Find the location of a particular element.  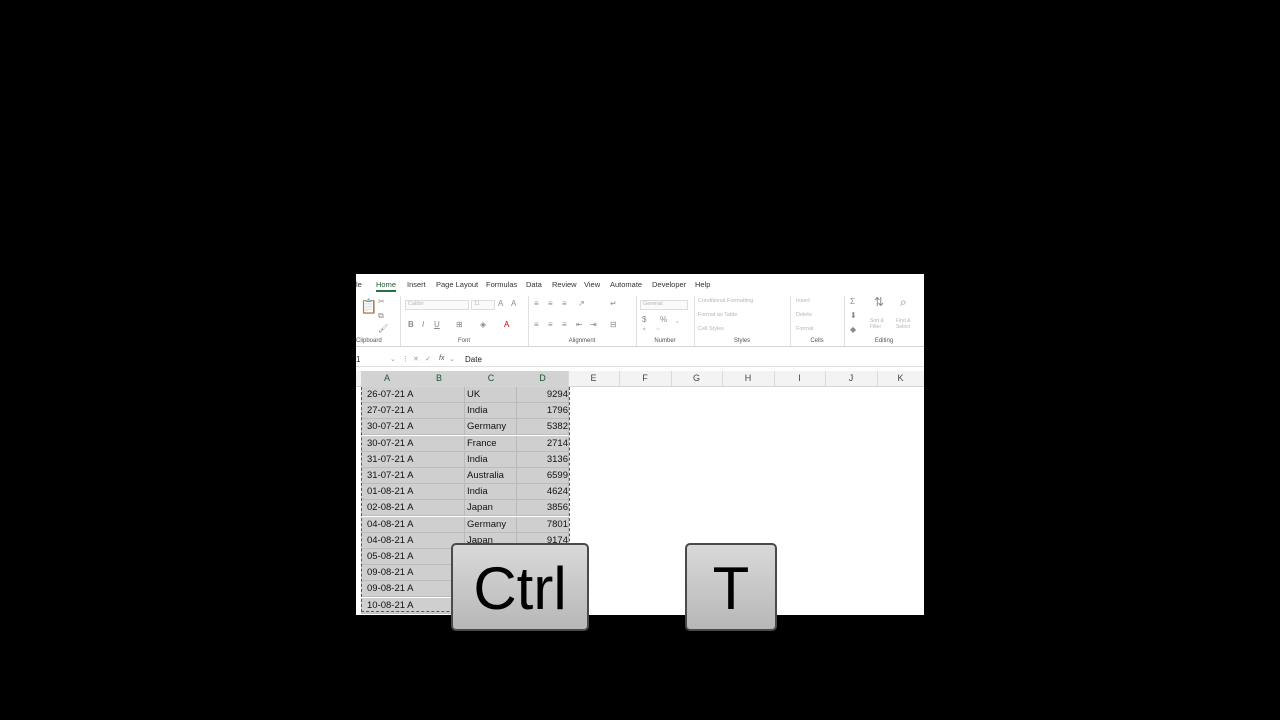

cancel-icon: ✕ is located at coordinates (416, 359).